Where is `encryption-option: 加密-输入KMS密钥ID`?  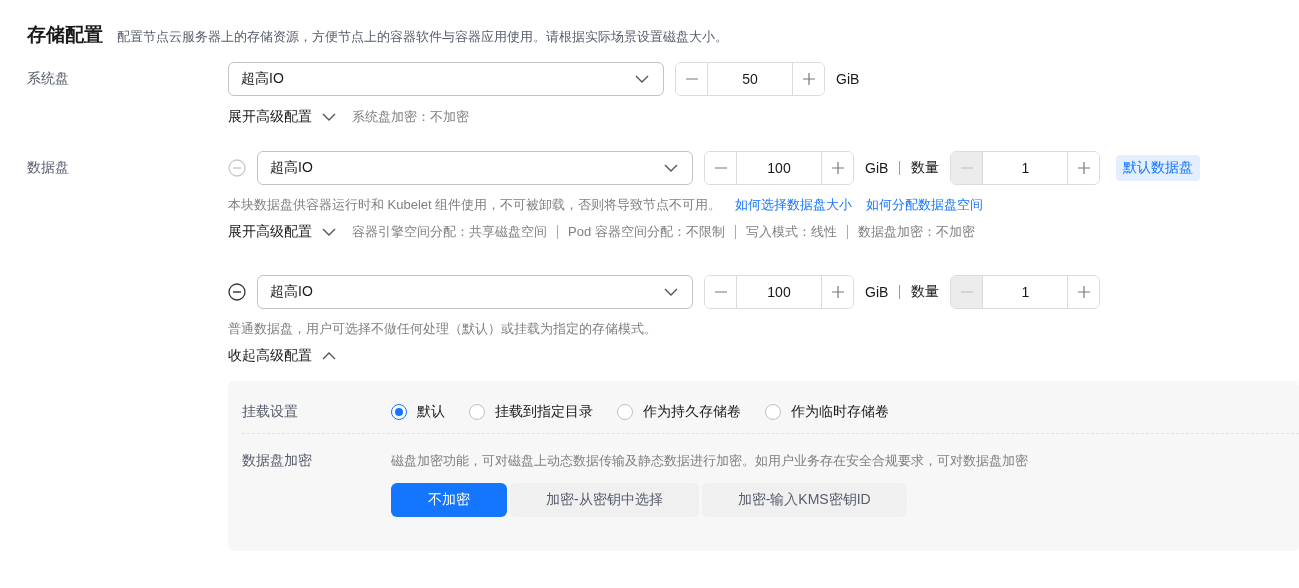
encryption-option: 加密-输入KMS密钥ID is located at coordinates (804, 500).